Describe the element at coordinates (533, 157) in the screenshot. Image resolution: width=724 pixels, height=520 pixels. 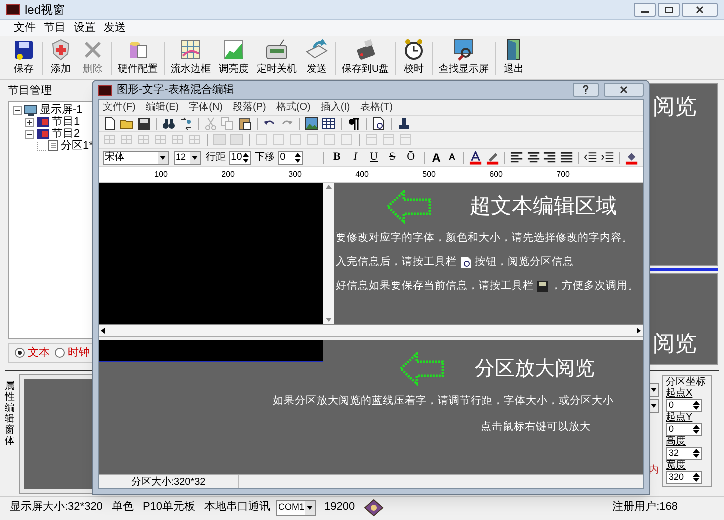
I see `align-center-icon` at that location.